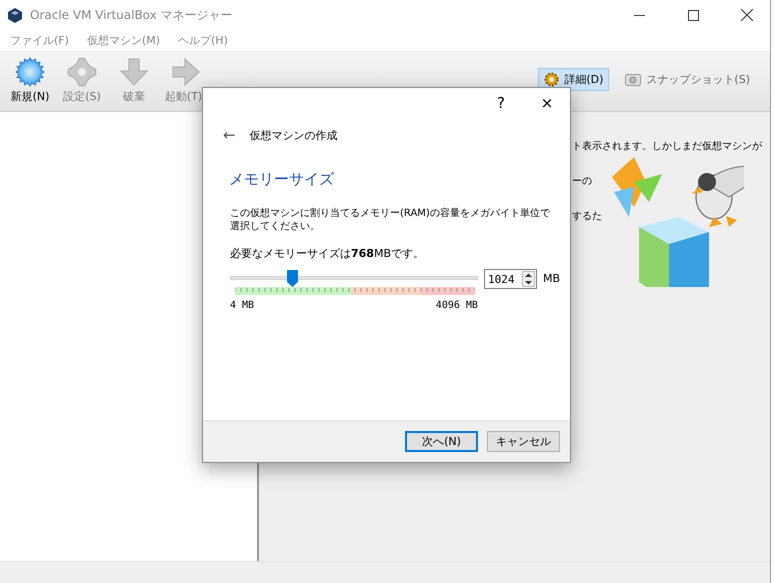 This screenshot has width=774, height=583. What do you see at coordinates (441, 441) in the screenshot?
I see `dialog-button: 次へ(N)` at bounding box center [441, 441].